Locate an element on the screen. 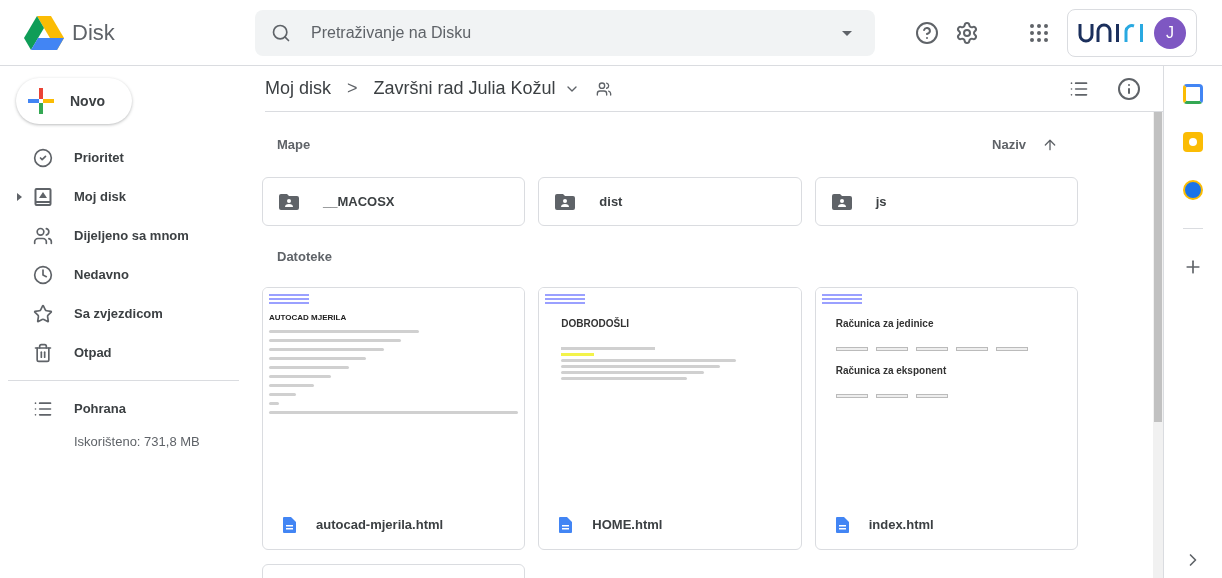  file-name: index.html is located at coordinates (901, 524).